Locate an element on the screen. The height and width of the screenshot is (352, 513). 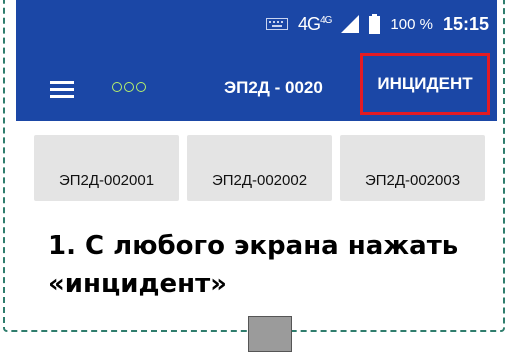
tab-item: ЭП2Д-002001 is located at coordinates (106, 168).